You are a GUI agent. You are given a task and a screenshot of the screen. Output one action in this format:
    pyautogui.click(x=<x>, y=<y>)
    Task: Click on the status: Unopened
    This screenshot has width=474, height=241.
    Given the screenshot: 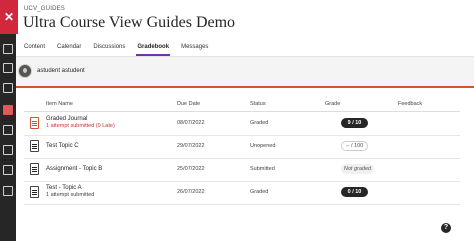 What is the action you would take?
    pyautogui.click(x=263, y=146)
    